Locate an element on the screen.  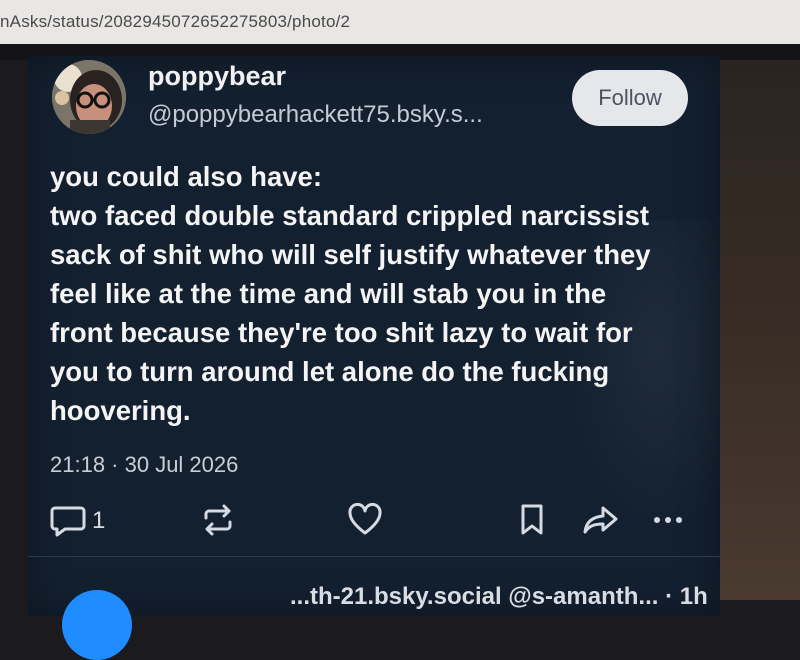
avatar-image is located at coordinates (89, 97).